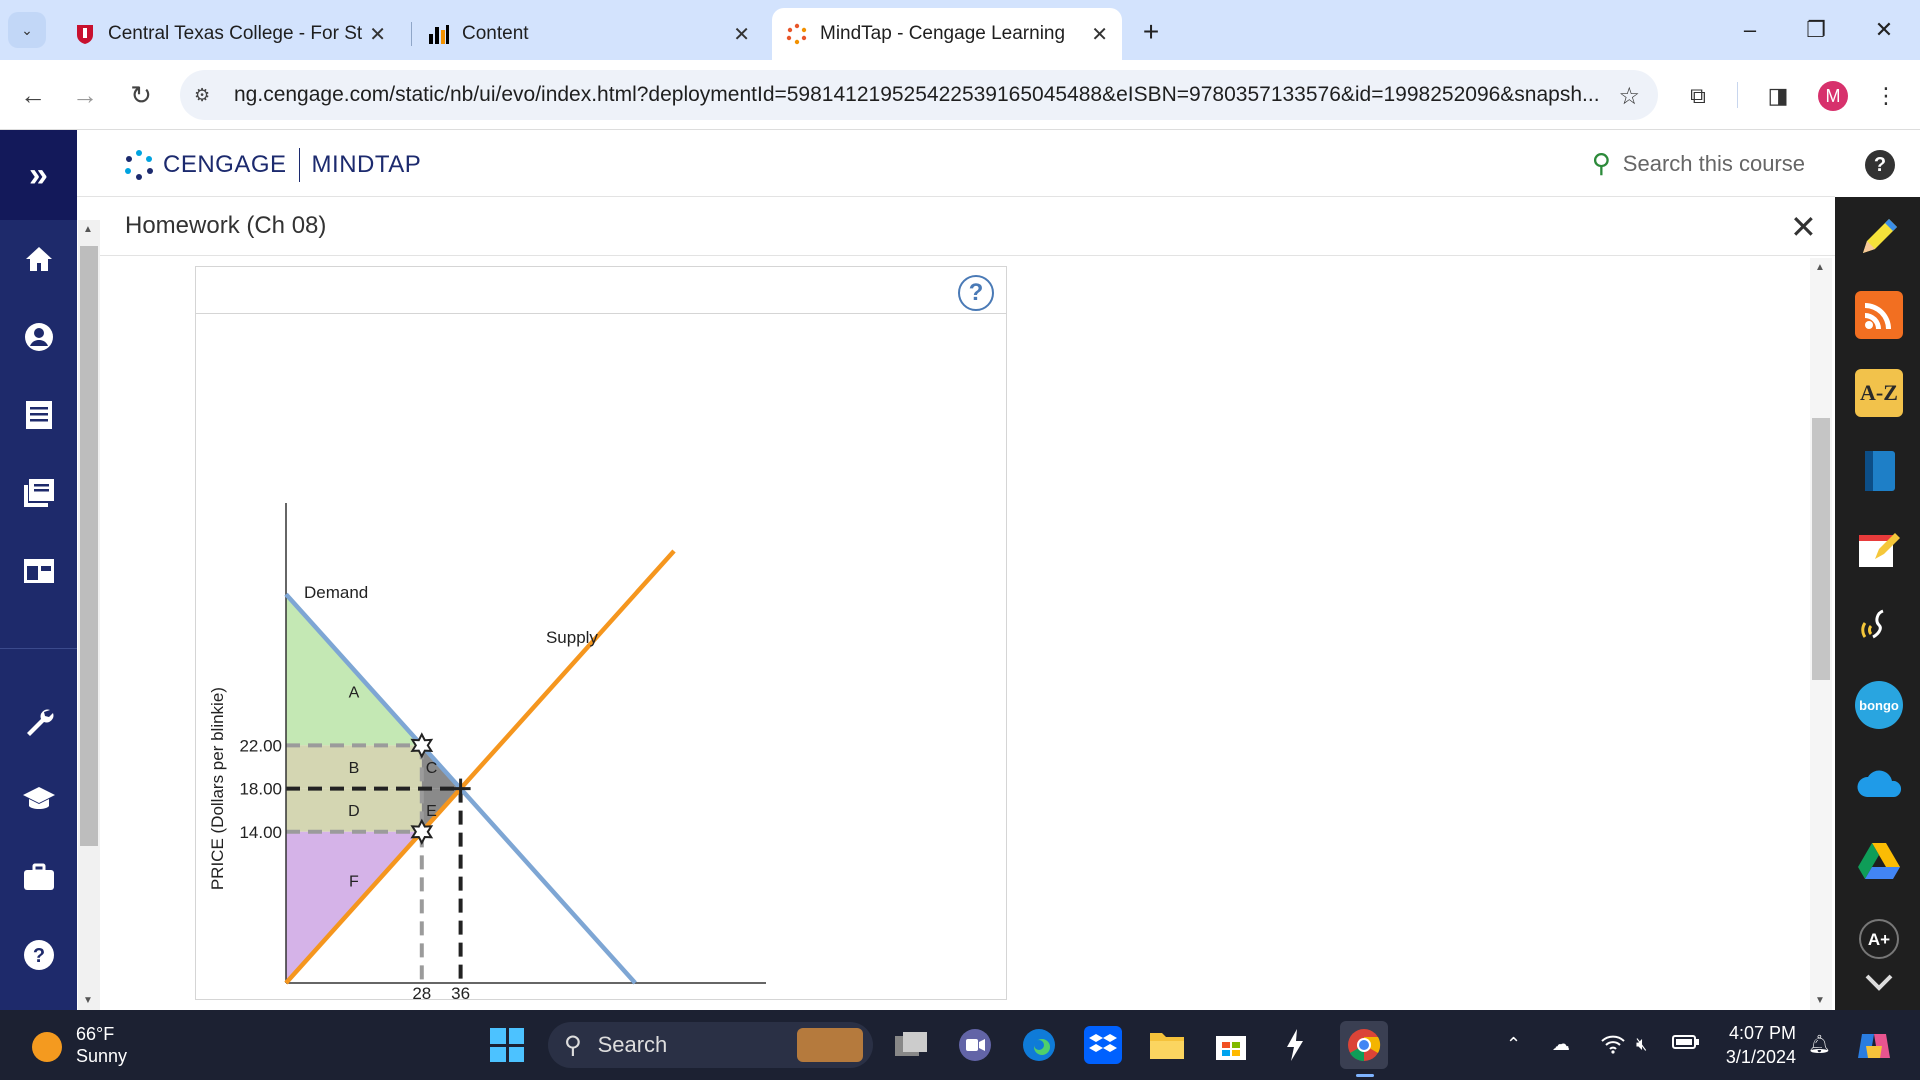 The height and width of the screenshot is (1080, 1920). What do you see at coordinates (1151, 32) in the screenshot?
I see `new-tab-button: +` at bounding box center [1151, 32].